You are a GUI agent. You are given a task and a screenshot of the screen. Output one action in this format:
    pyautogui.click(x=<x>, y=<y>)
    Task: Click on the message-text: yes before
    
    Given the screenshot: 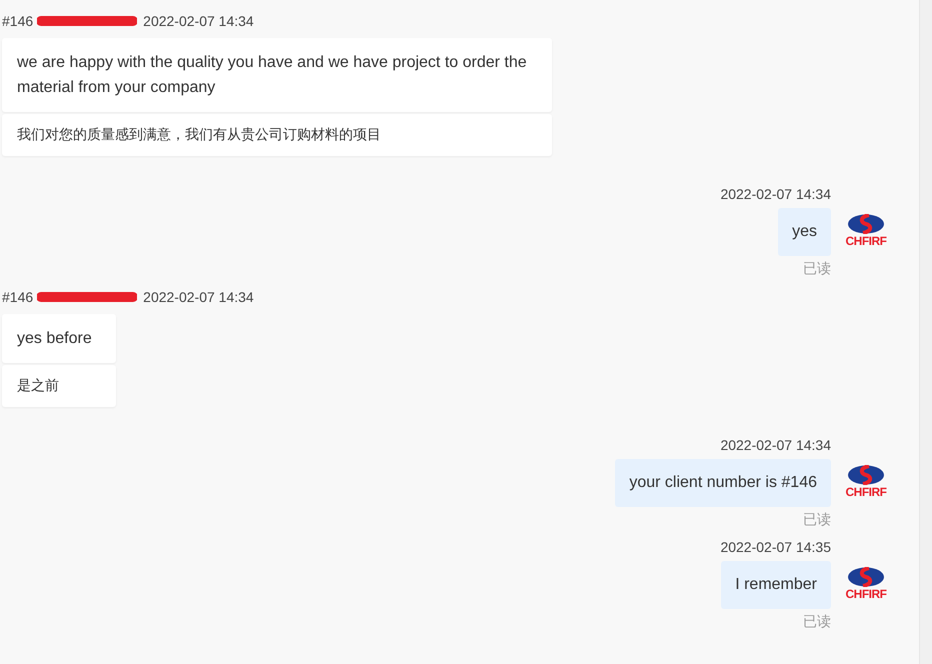 What is the action you would take?
    pyautogui.click(x=59, y=338)
    